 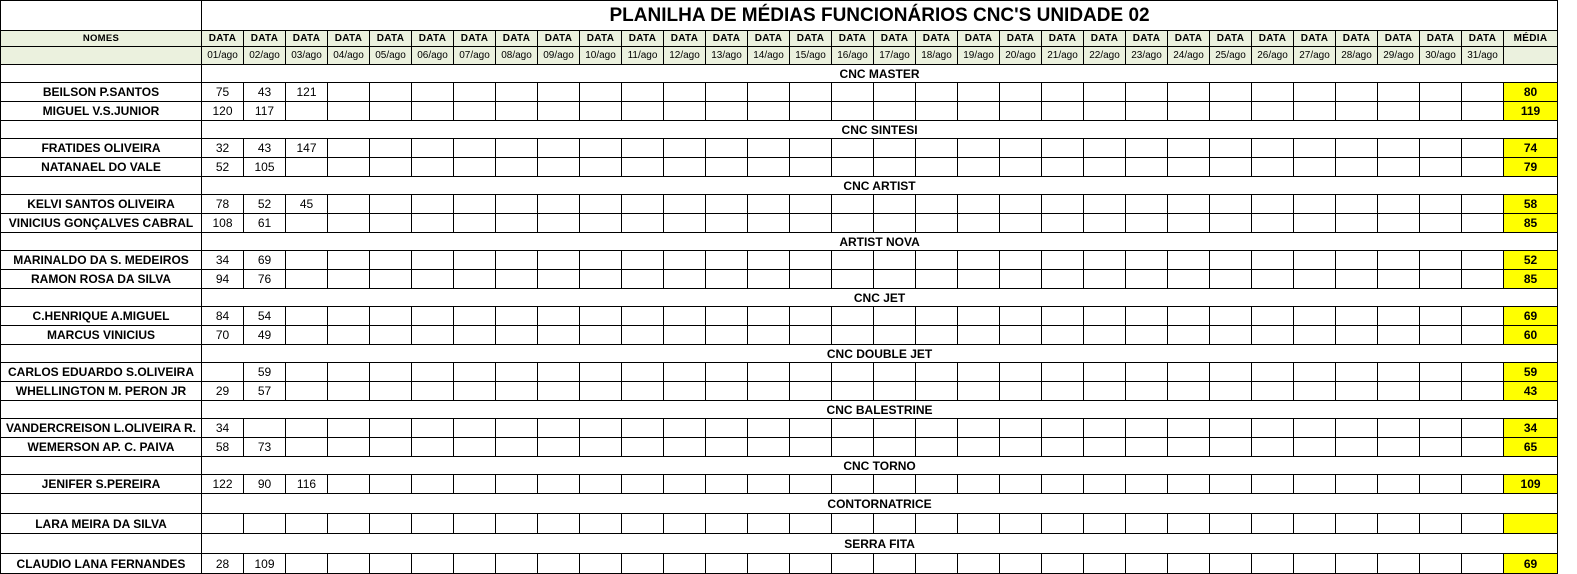 I want to click on group-name: CNC DOUBLE JET, so click(x=879, y=353).